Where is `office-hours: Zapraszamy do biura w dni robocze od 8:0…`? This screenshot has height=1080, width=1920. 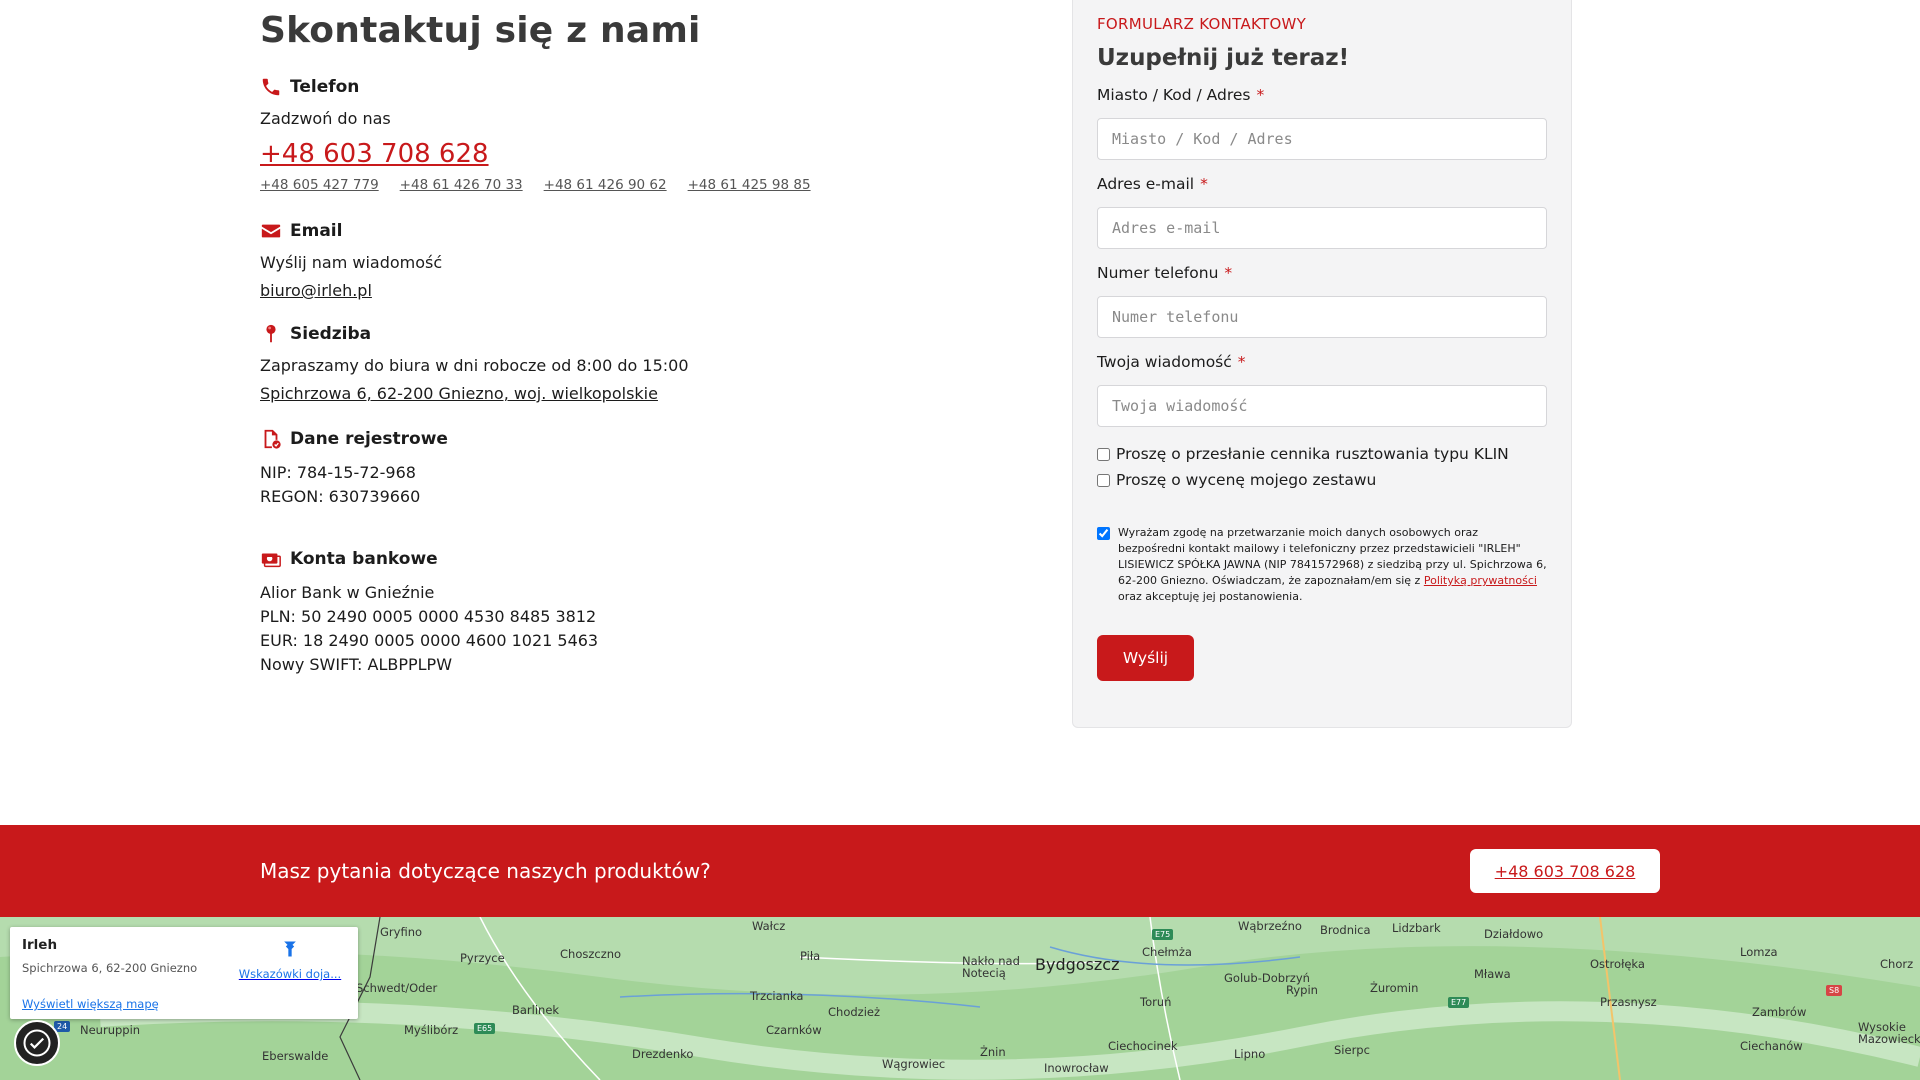 office-hours: Zapraszamy do biura w dni robocze od 8:0… is located at coordinates (474, 365).